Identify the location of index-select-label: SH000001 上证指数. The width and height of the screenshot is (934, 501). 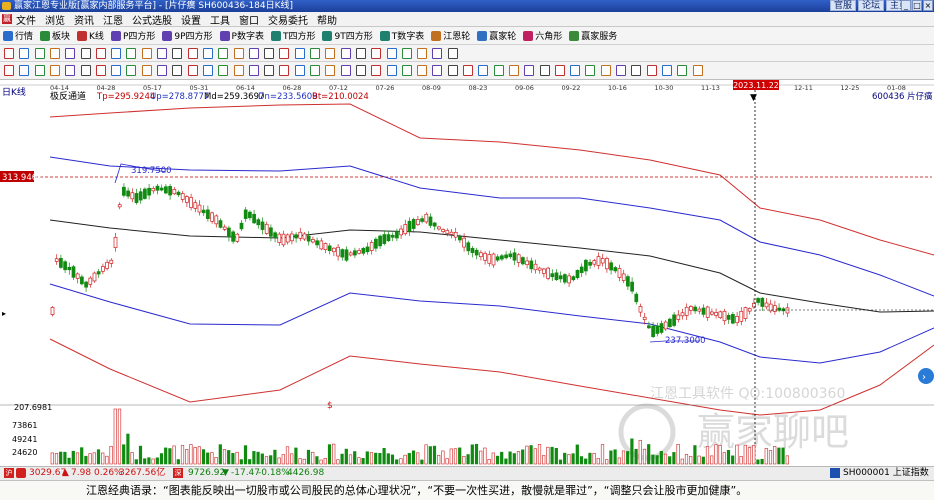
(886, 473).